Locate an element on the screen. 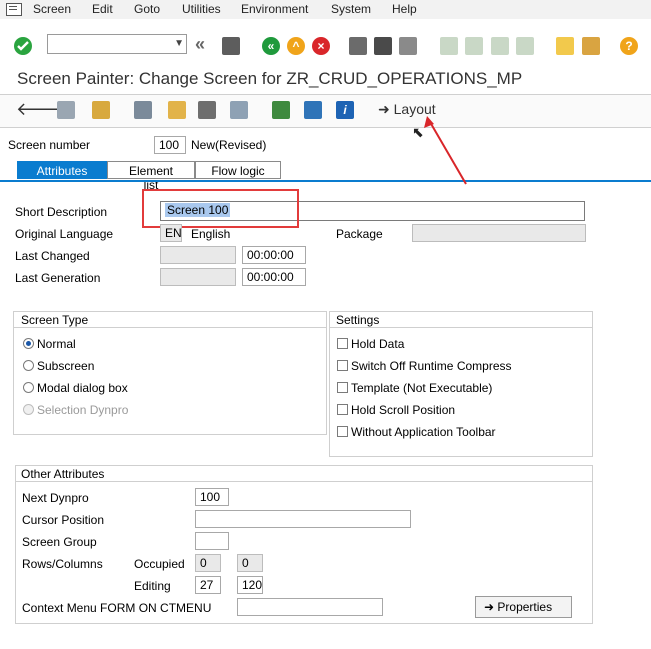 The height and width of the screenshot is (649, 651). annotation-arrow is located at coordinates (445, 150).